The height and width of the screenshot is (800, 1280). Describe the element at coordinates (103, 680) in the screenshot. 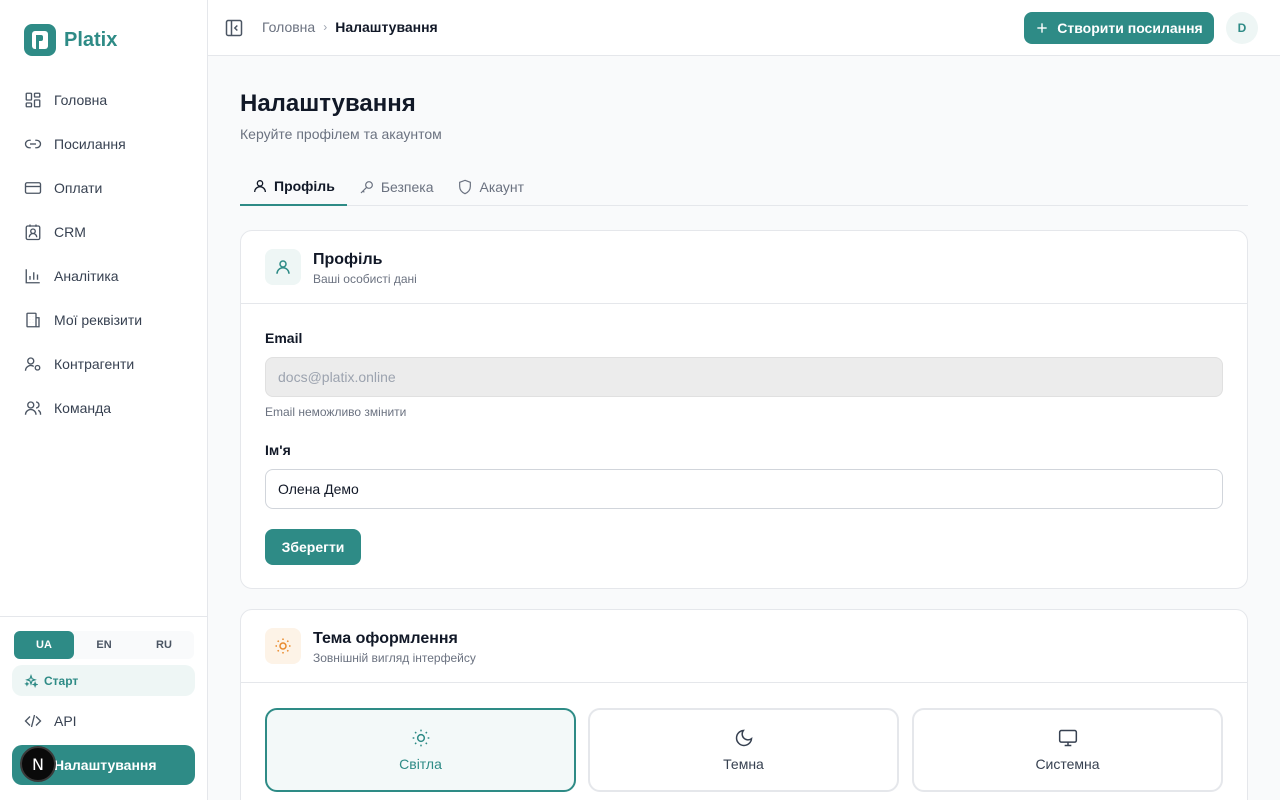

I see `start-button: Старт` at that location.